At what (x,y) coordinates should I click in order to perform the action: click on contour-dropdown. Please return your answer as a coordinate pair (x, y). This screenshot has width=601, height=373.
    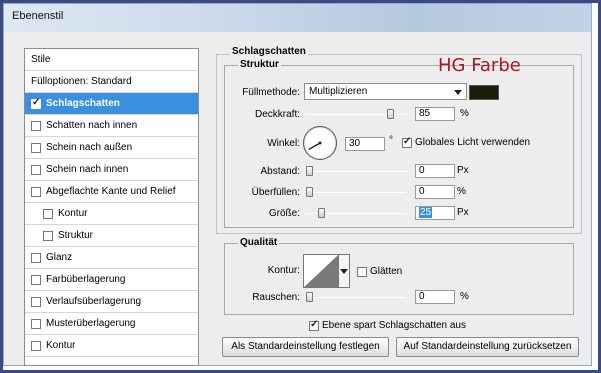
    Looking at the image, I should click on (344, 271).